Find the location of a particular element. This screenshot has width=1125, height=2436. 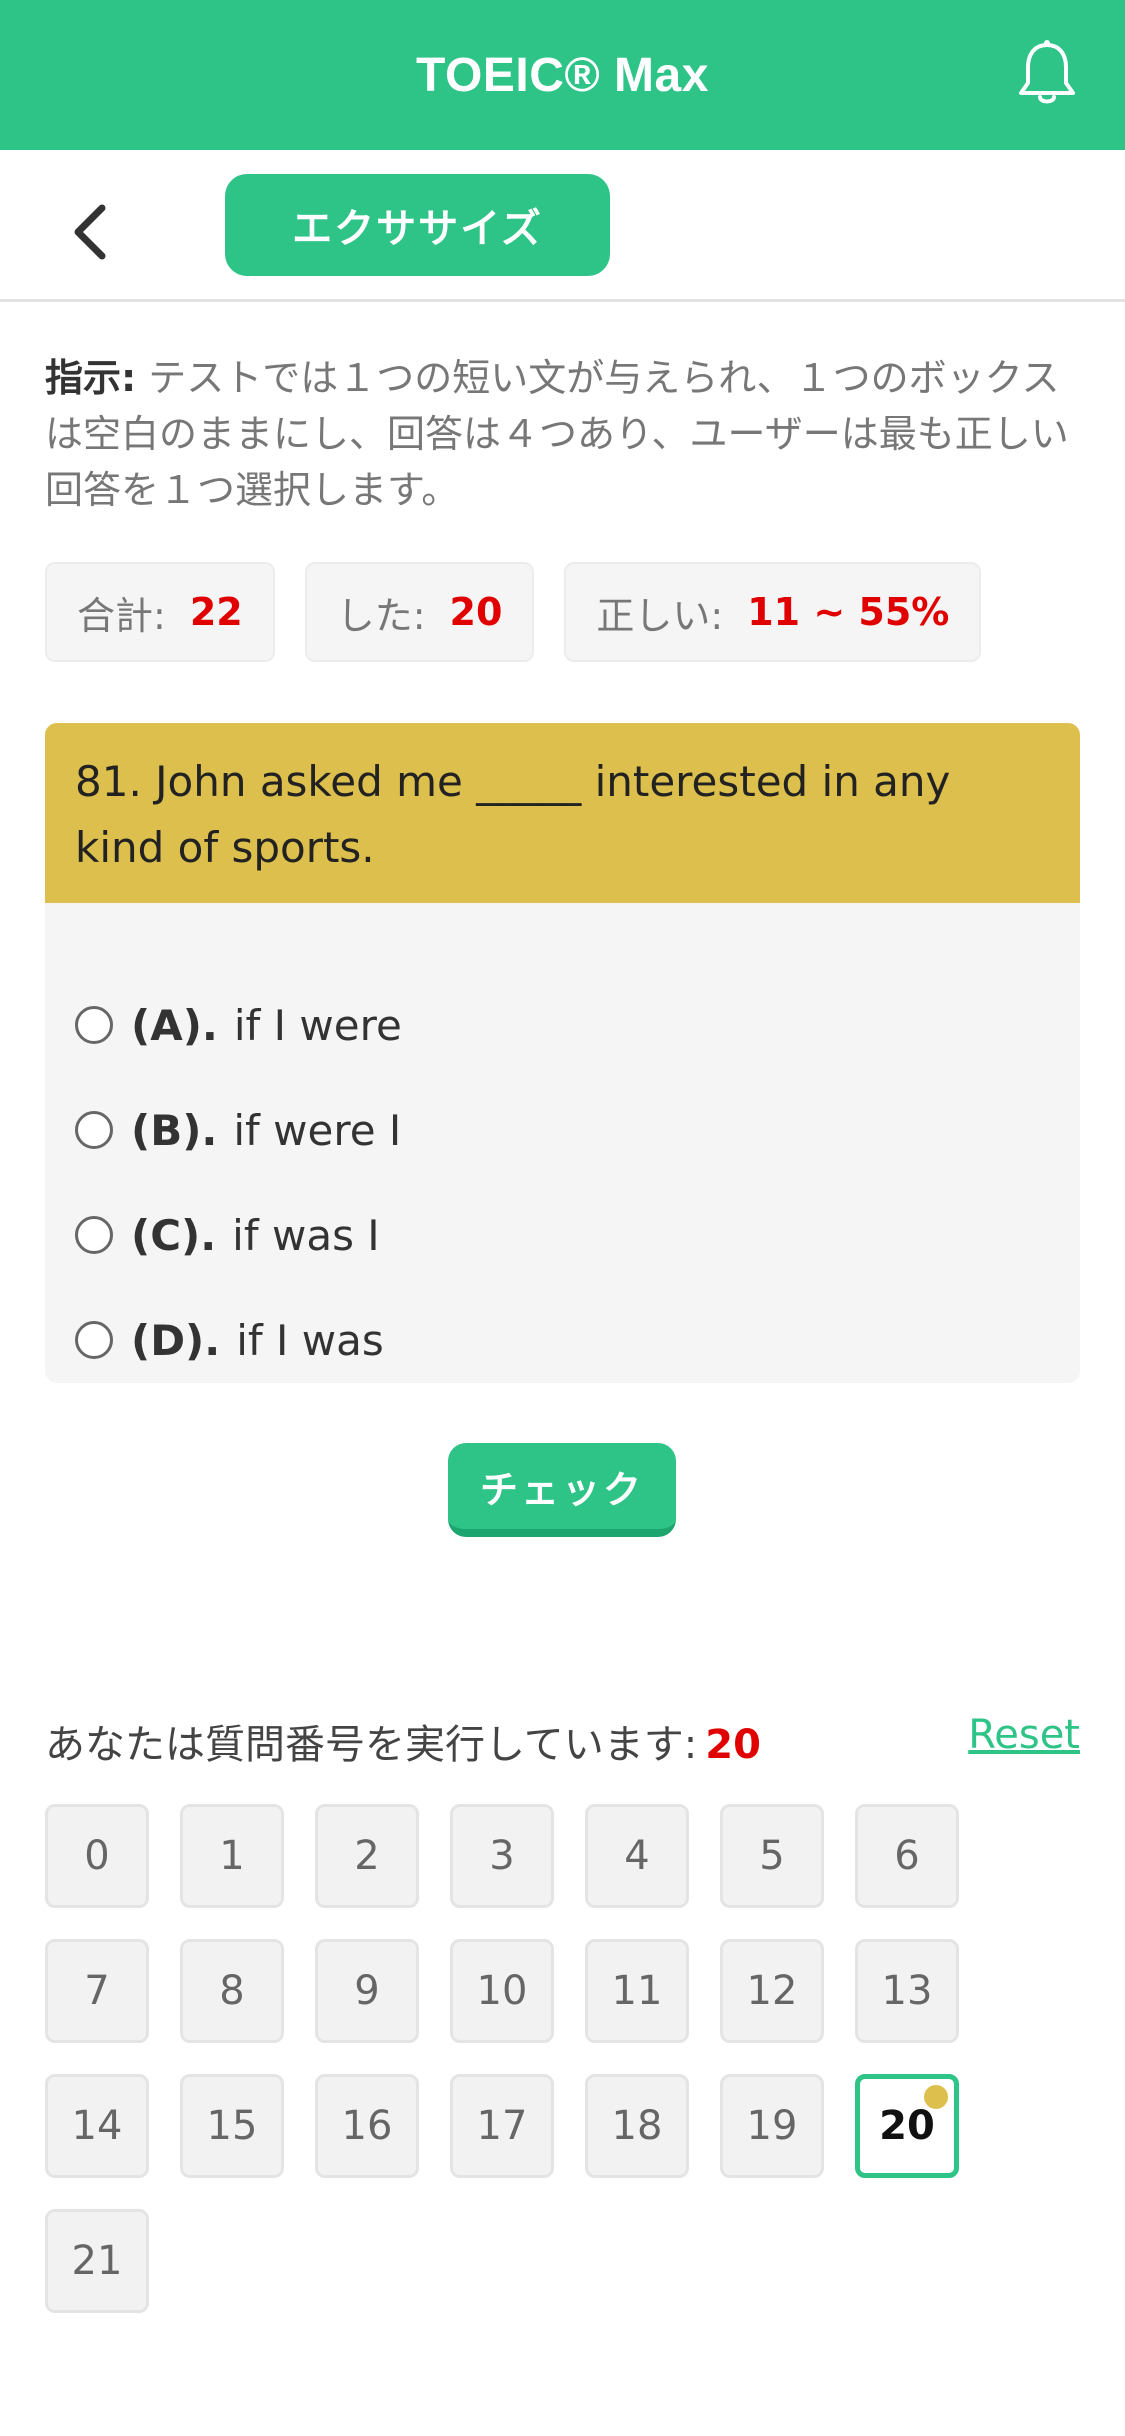

stat-done: した: 20 is located at coordinates (419, 612).